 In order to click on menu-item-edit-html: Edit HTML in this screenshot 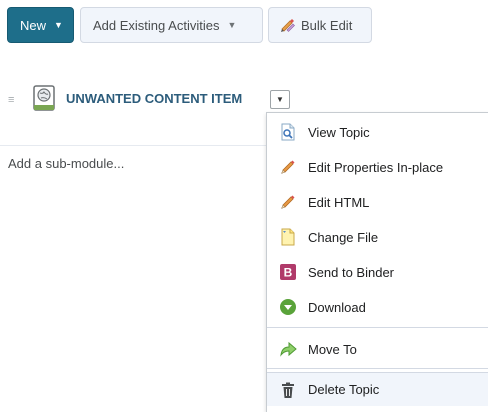, I will do `click(377, 202)`.